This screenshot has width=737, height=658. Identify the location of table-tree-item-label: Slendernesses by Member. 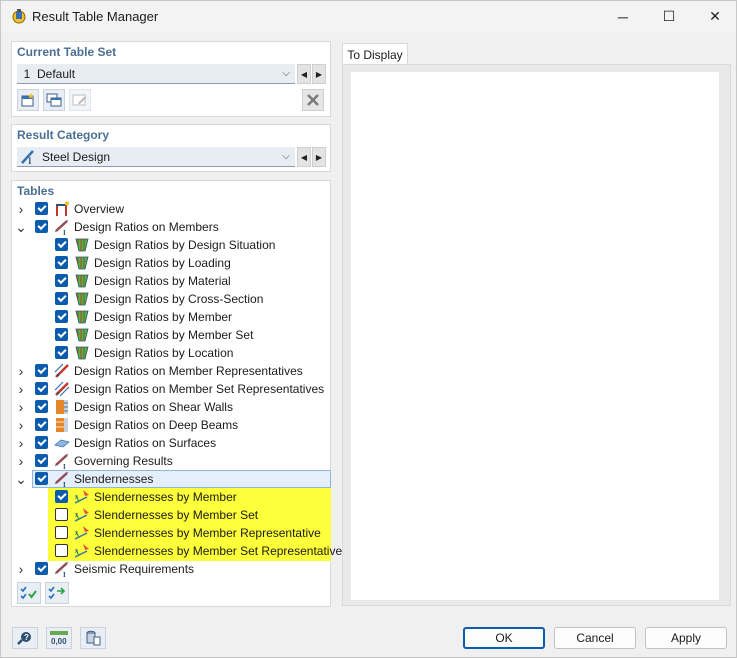
(165, 497).